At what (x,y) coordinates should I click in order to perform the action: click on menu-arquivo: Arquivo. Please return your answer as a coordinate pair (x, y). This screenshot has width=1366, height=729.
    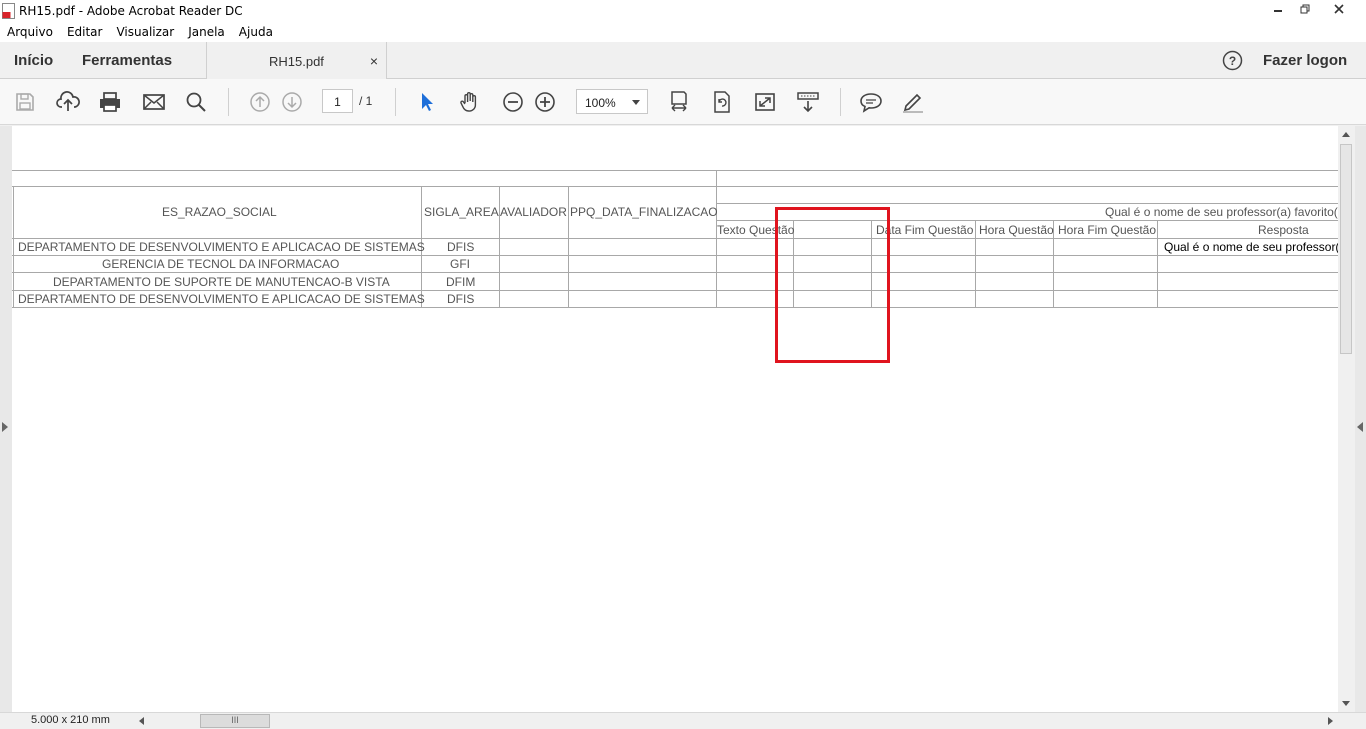
    Looking at the image, I should click on (30, 32).